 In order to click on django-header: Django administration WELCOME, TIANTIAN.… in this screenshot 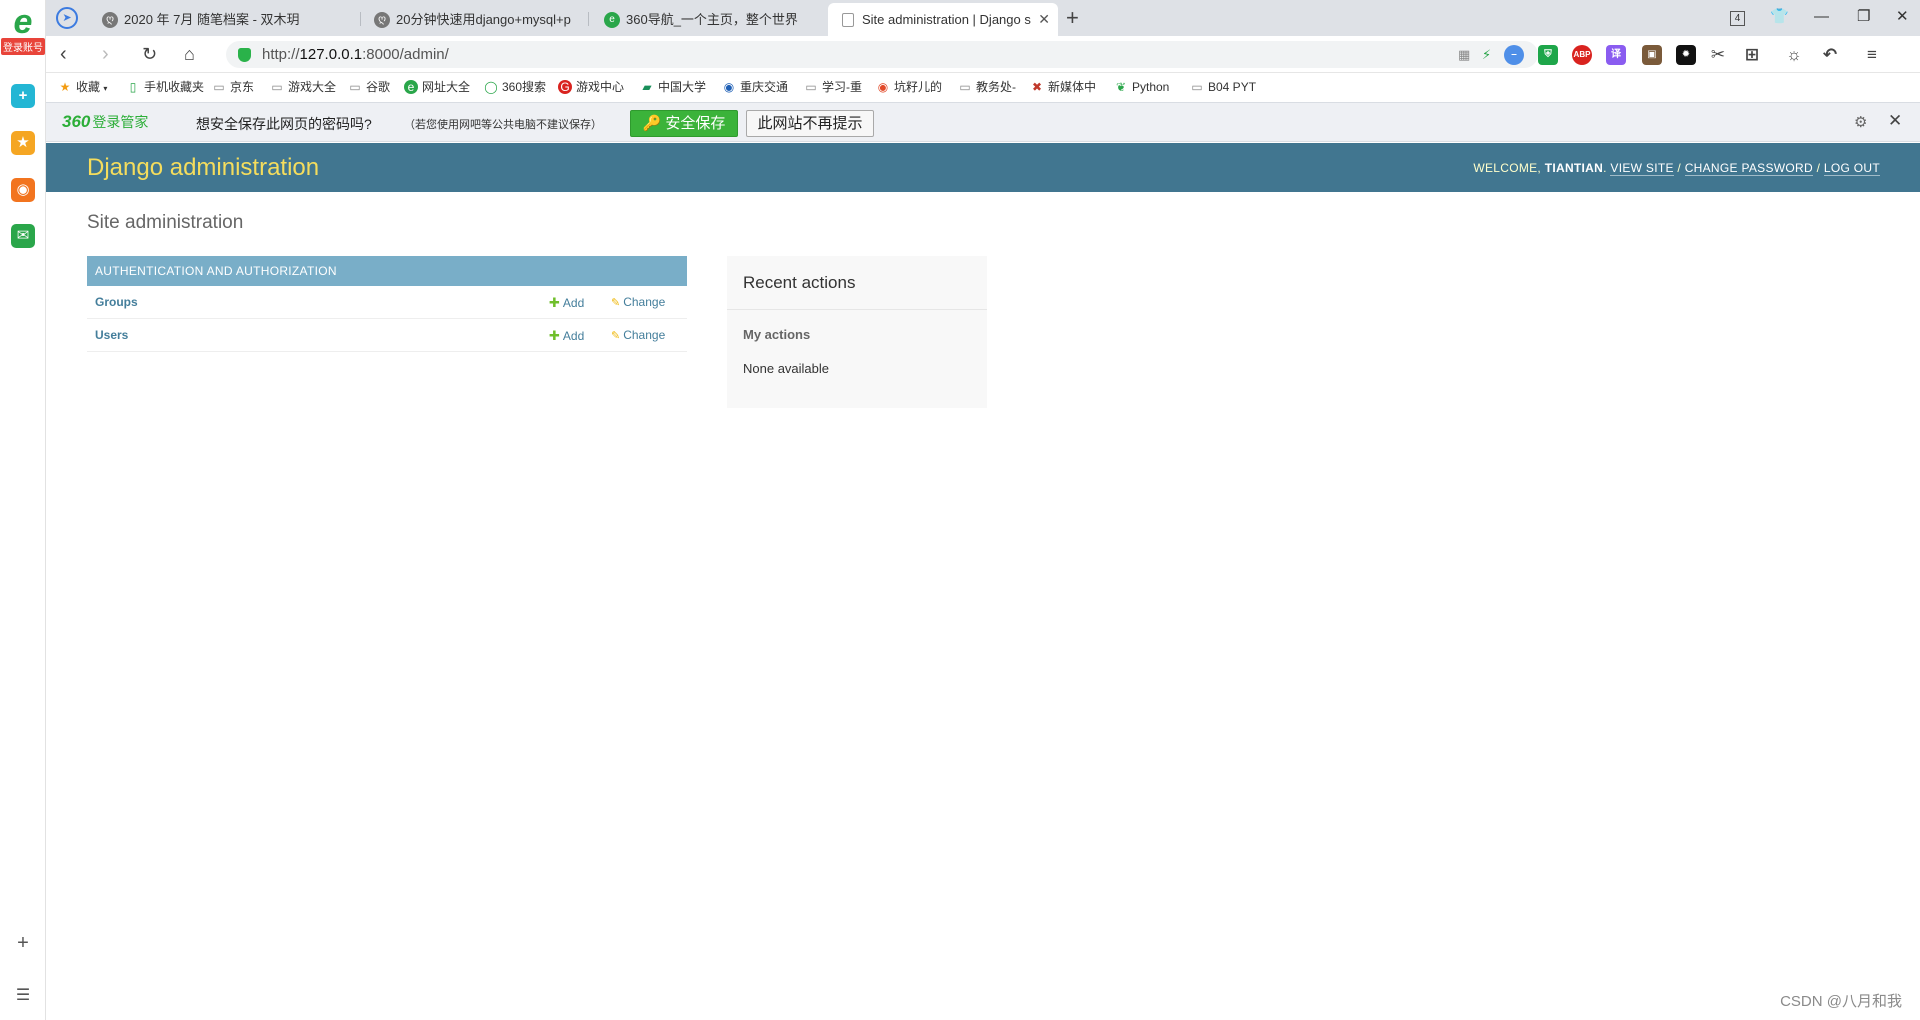, I will do `click(983, 167)`.